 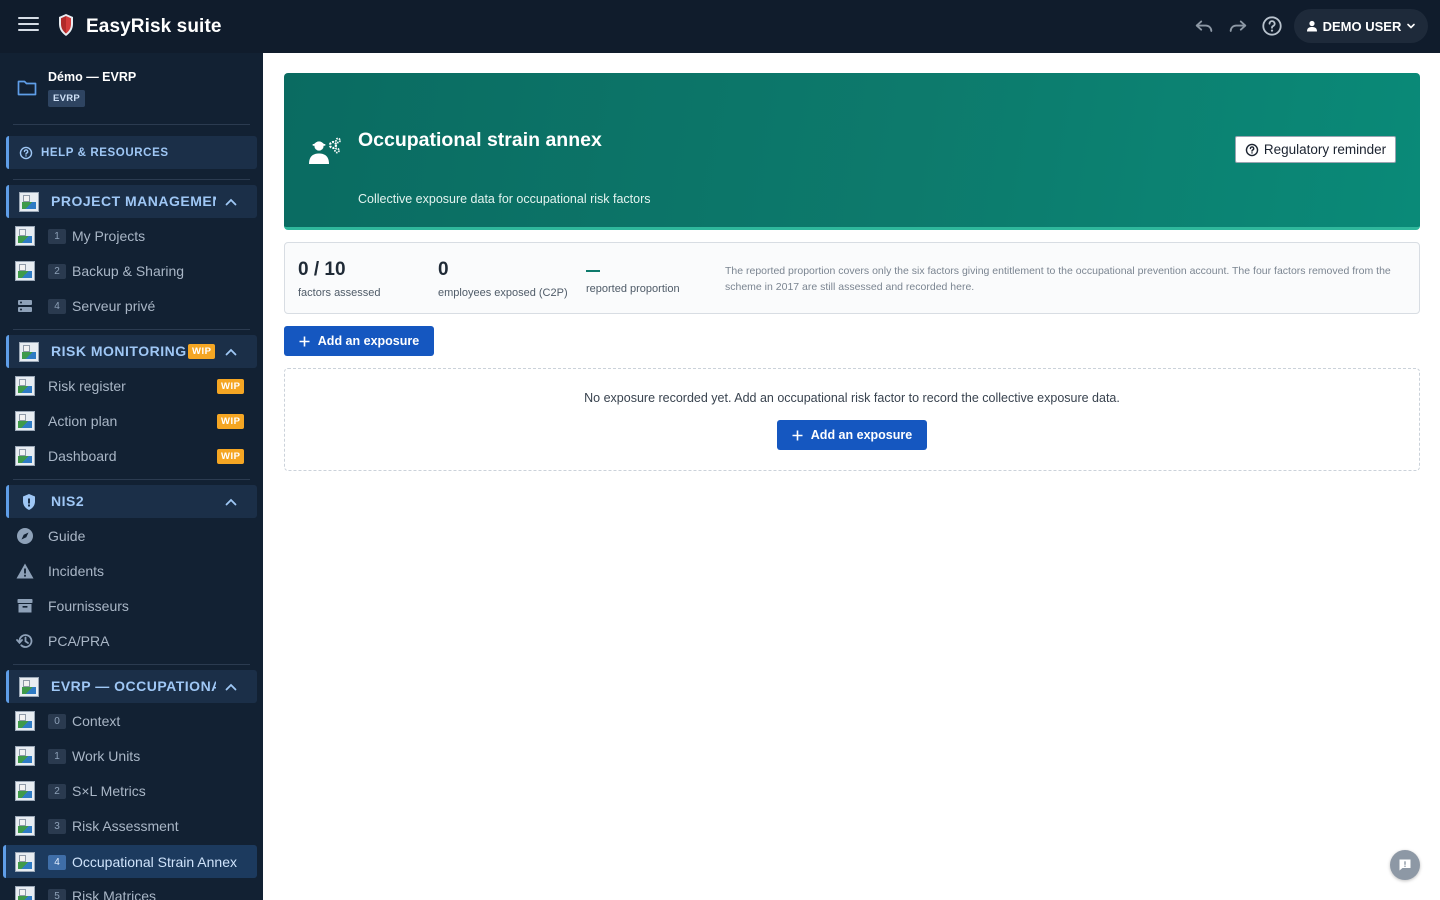 I want to click on regulatory-reminder-label: Regulatory reminder, so click(x=1325, y=149).